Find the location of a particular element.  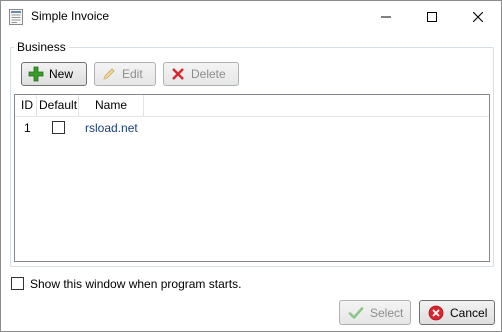

close-icon is located at coordinates (478, 16).